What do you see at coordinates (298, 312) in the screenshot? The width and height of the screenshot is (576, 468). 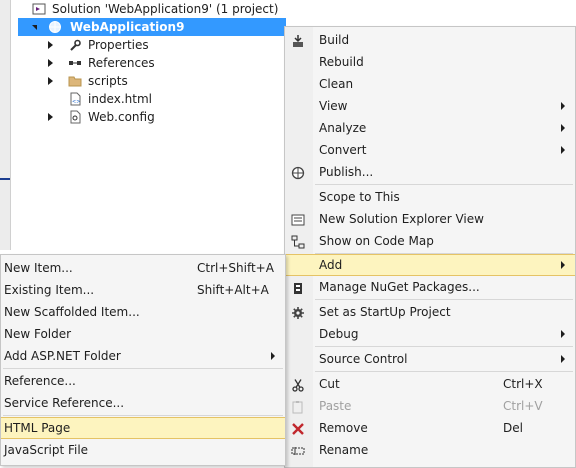 I see `gear-icon` at bounding box center [298, 312].